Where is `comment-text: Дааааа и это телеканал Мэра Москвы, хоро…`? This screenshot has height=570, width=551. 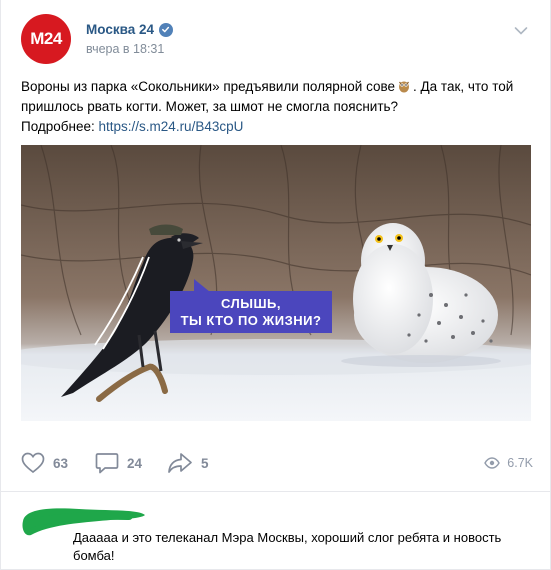 comment-text: Дааааа и это телеканал Мэра Москвы, хоро… is located at coordinates (293, 547).